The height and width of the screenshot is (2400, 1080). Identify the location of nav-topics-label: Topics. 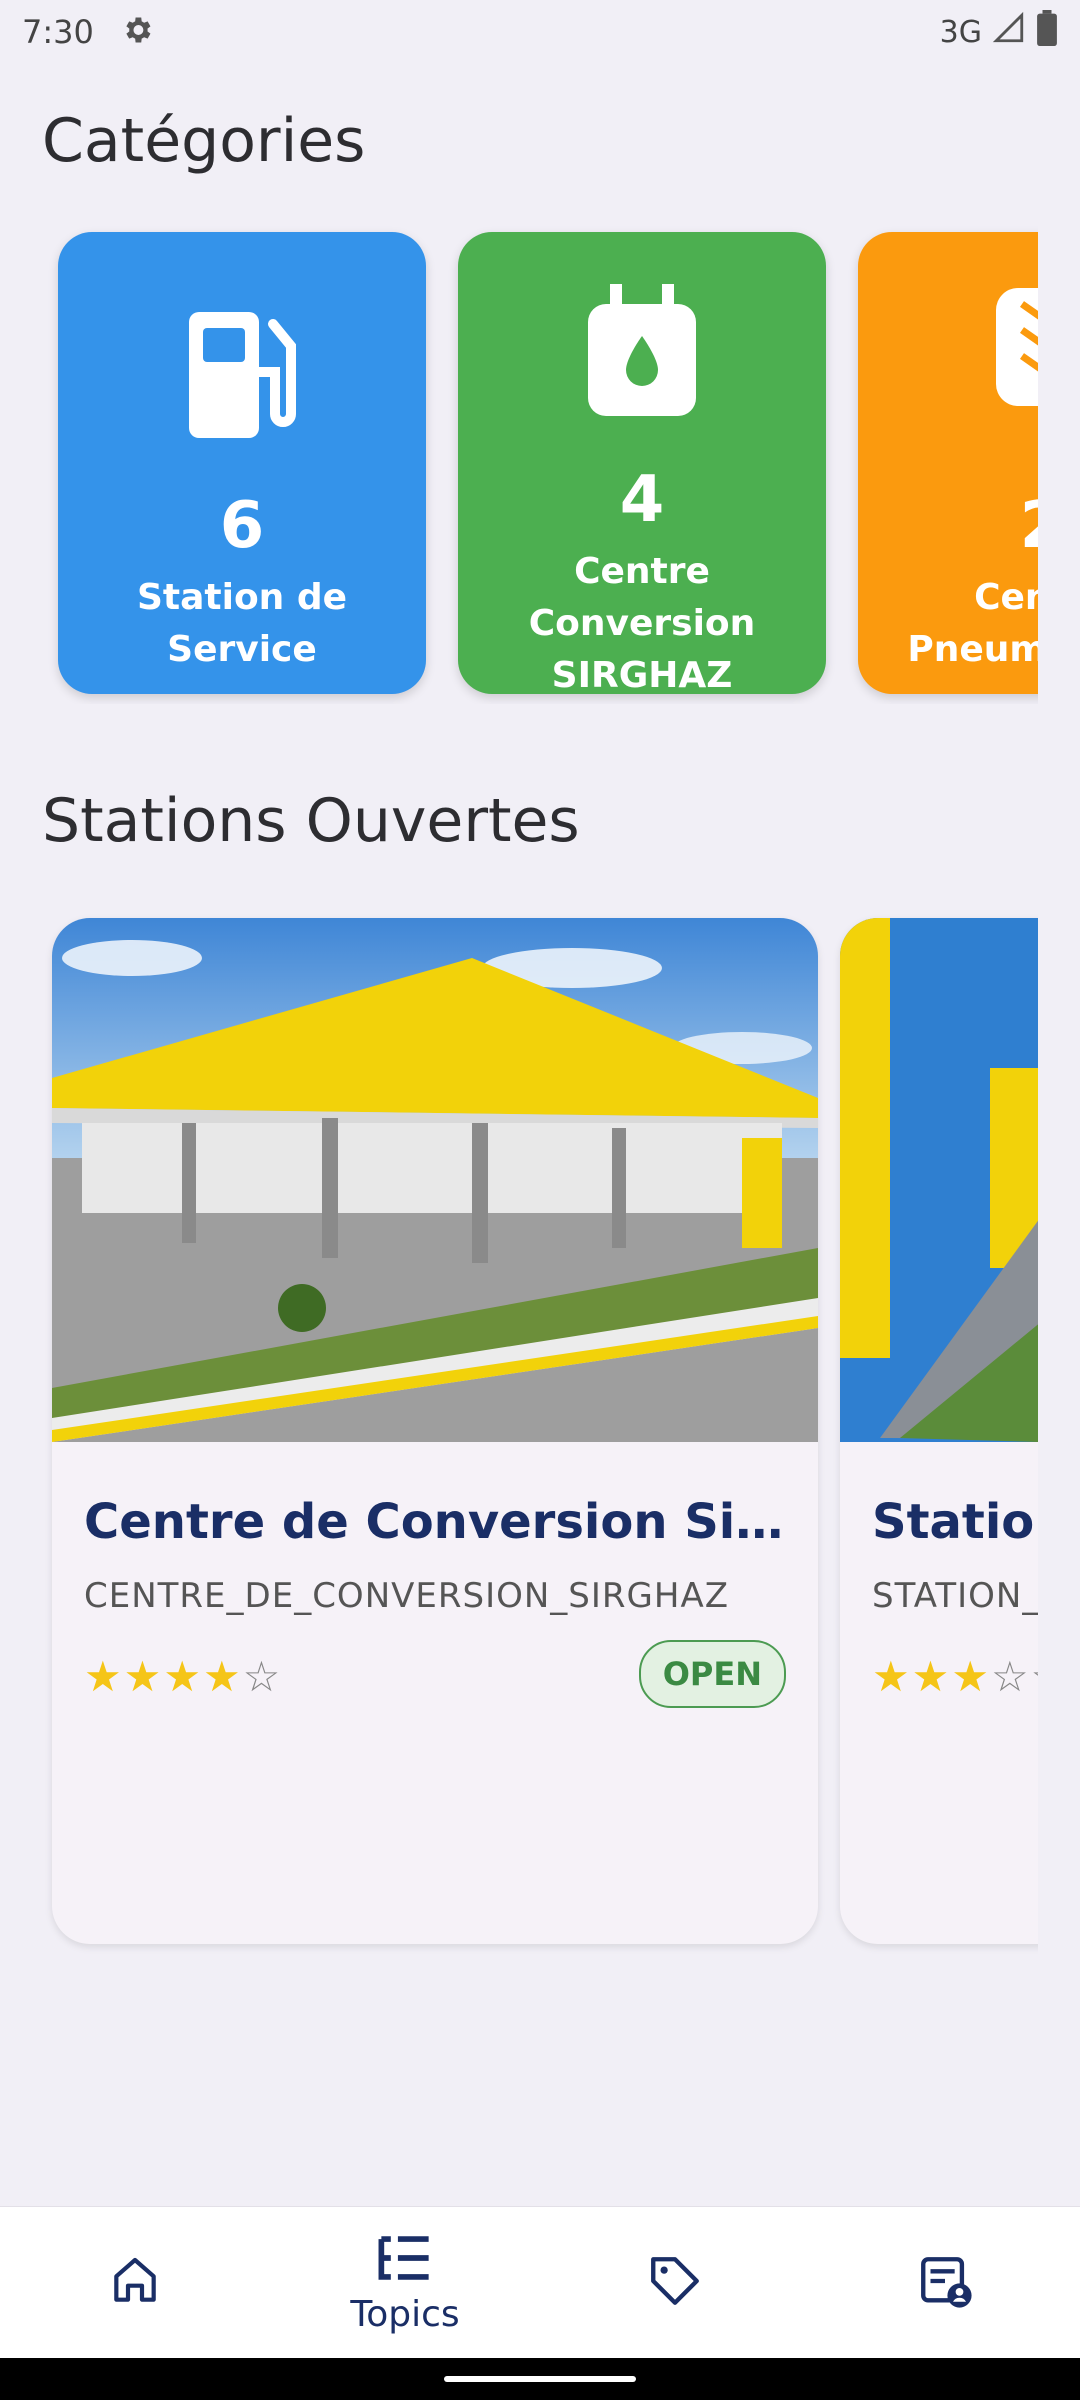
(405, 2314).